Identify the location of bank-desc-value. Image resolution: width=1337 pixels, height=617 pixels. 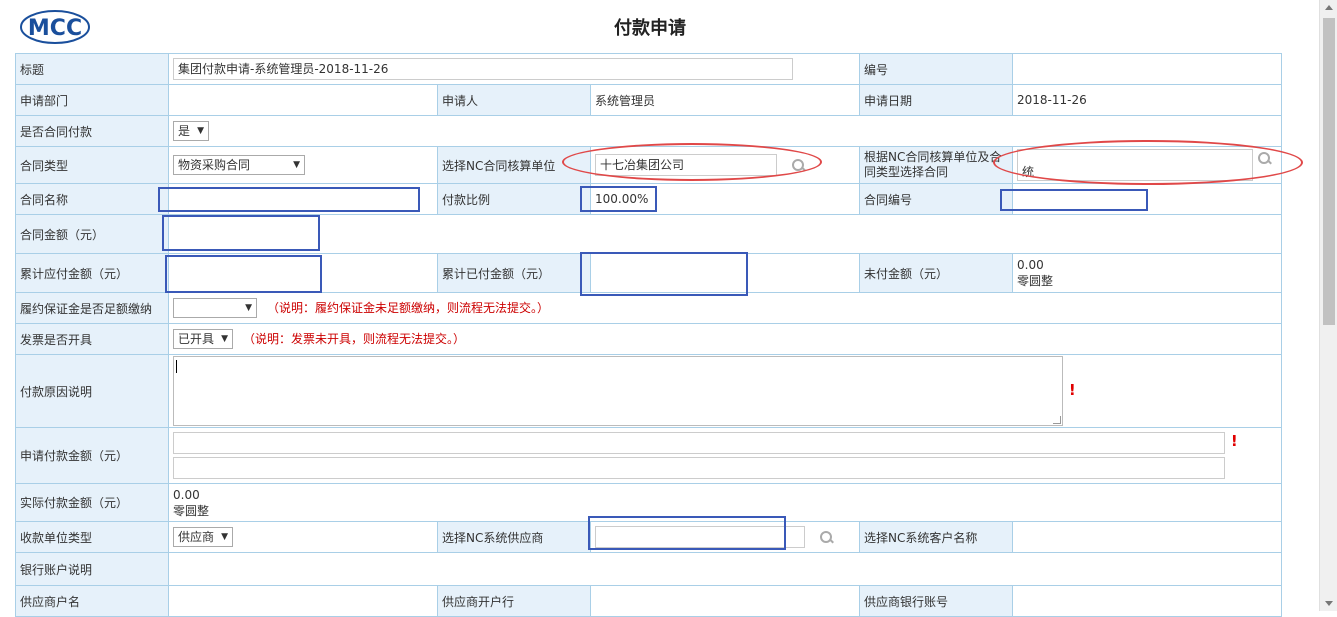
(725, 569).